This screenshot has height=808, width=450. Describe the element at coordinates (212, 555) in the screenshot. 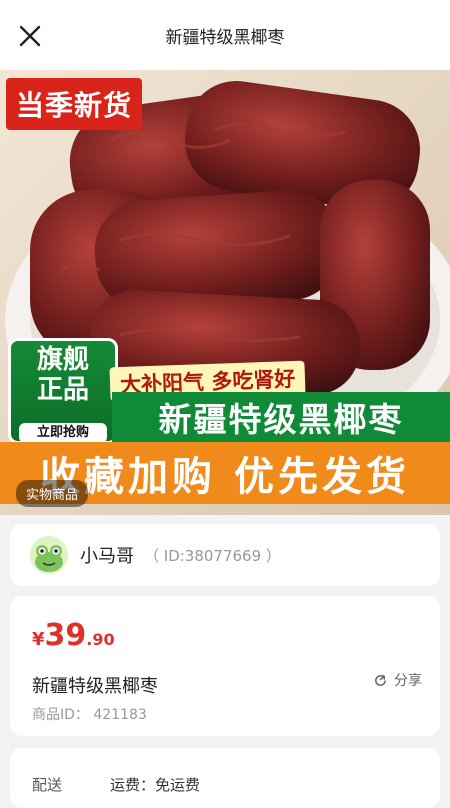

I see `seller-id: （ ID:38077669 ）` at that location.